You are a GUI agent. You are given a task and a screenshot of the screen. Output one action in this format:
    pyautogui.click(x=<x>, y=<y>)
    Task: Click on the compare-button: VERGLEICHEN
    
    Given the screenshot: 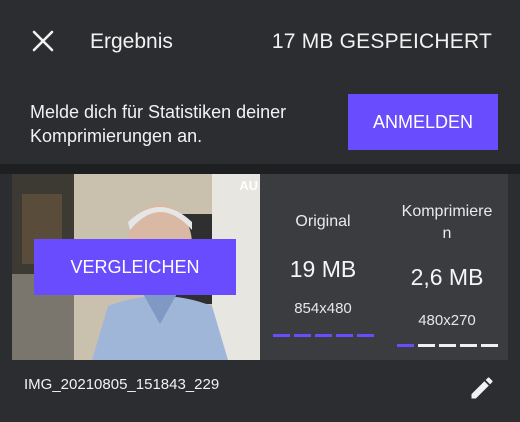 What is the action you would take?
    pyautogui.click(x=135, y=267)
    